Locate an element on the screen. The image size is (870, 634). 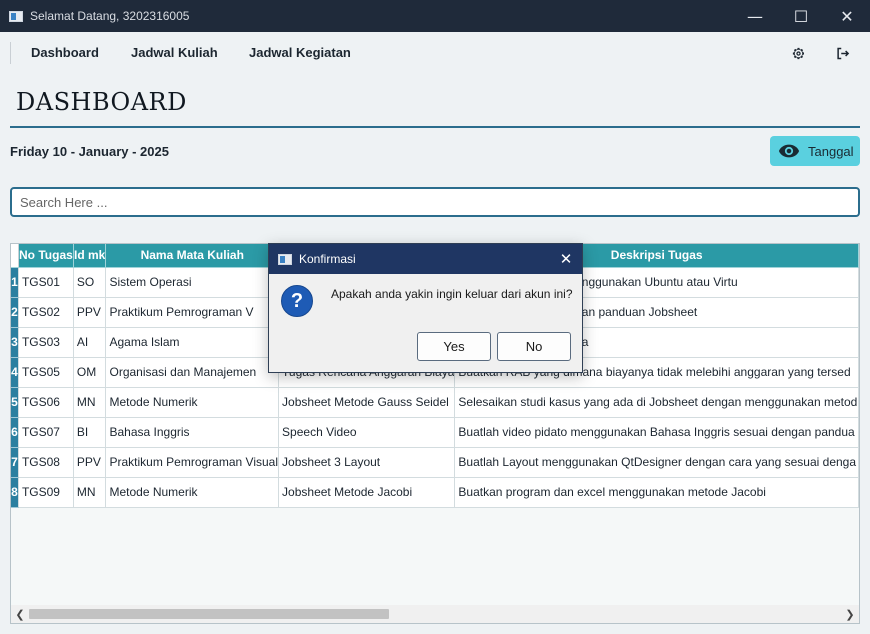
window-title: Selamat Datang, 3202316005 is located at coordinates (110, 16).